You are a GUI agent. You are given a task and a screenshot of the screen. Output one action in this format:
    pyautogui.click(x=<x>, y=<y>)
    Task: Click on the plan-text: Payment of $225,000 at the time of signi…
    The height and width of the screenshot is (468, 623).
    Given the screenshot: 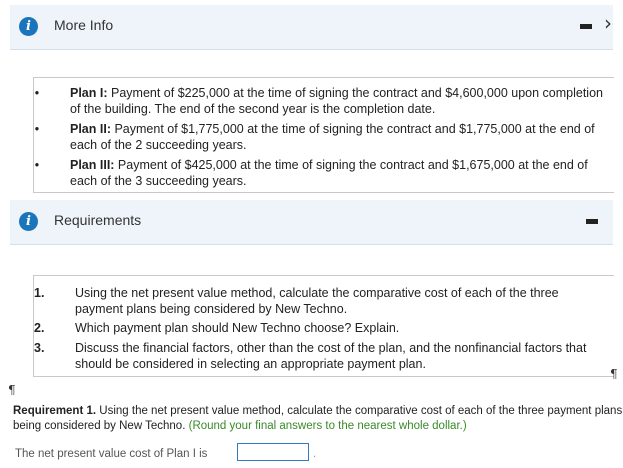 What is the action you would take?
    pyautogui.click(x=336, y=101)
    